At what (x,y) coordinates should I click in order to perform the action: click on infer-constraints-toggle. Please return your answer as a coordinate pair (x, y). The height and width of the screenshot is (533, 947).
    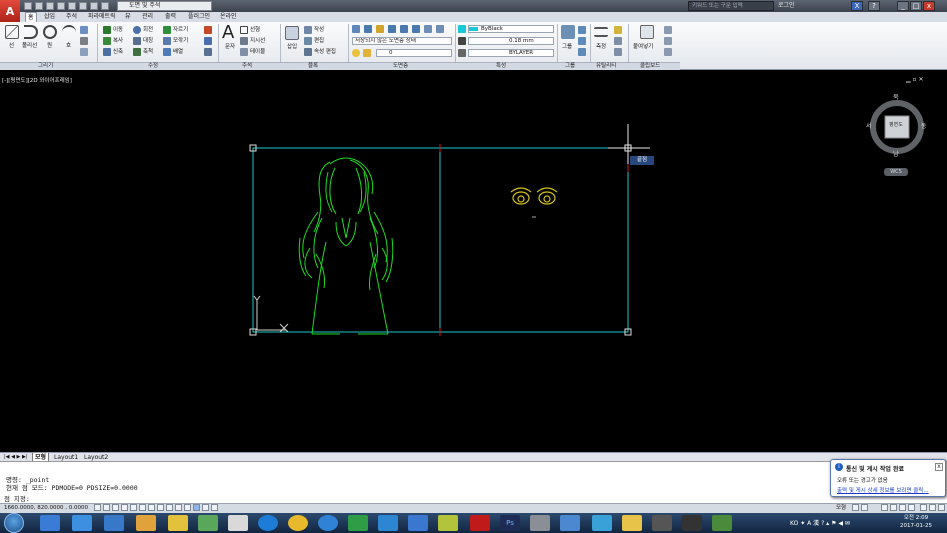
    Looking at the image, I should click on (97, 507).